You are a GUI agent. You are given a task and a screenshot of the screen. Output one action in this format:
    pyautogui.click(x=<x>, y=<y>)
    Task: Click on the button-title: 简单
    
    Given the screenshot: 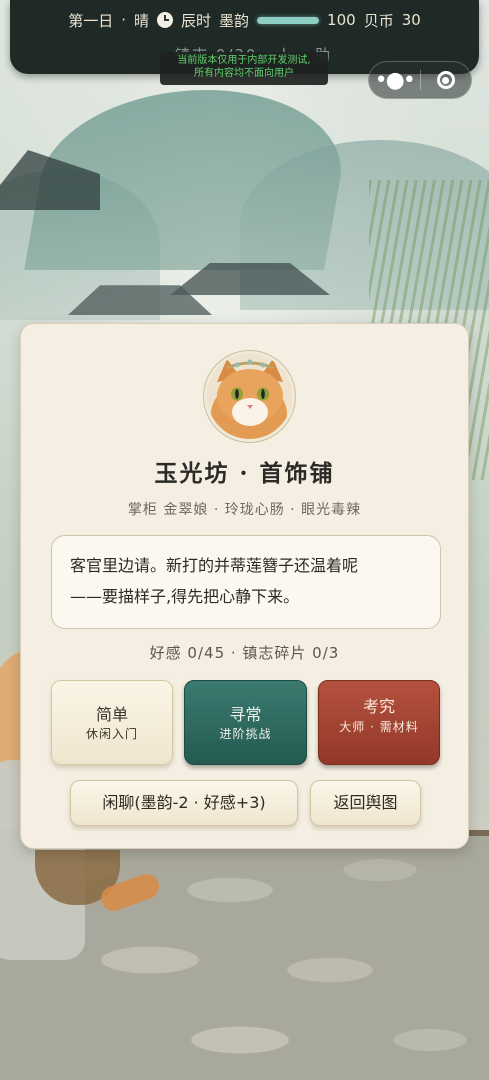 What is the action you would take?
    pyautogui.click(x=111, y=714)
    